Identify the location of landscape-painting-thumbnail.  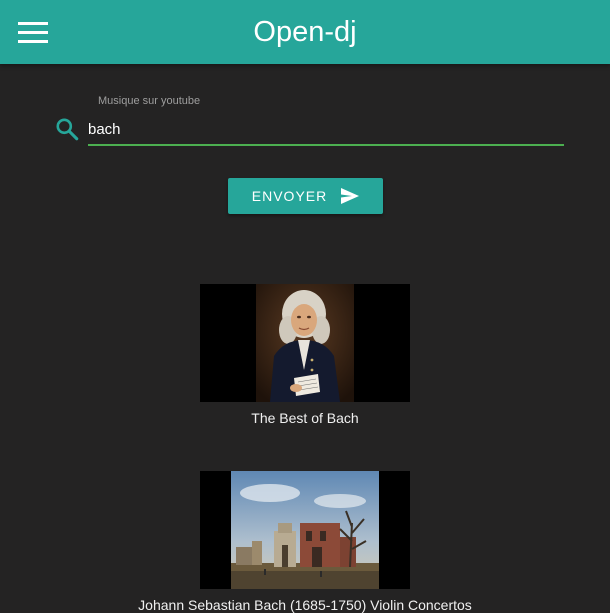
(305, 530).